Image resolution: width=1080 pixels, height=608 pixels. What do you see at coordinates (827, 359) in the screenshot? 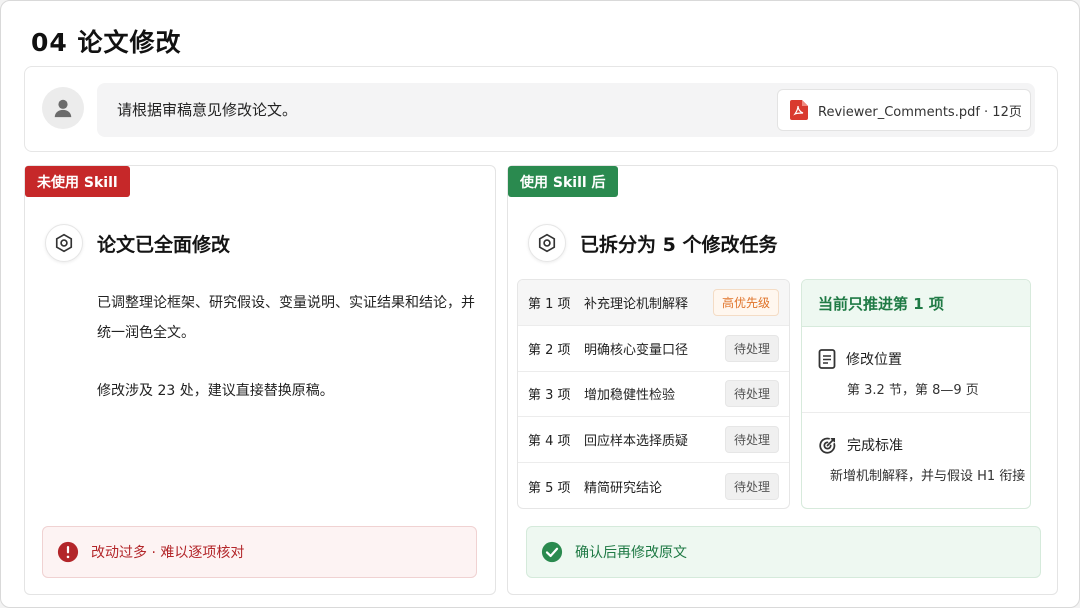
I see `document-icon` at bounding box center [827, 359].